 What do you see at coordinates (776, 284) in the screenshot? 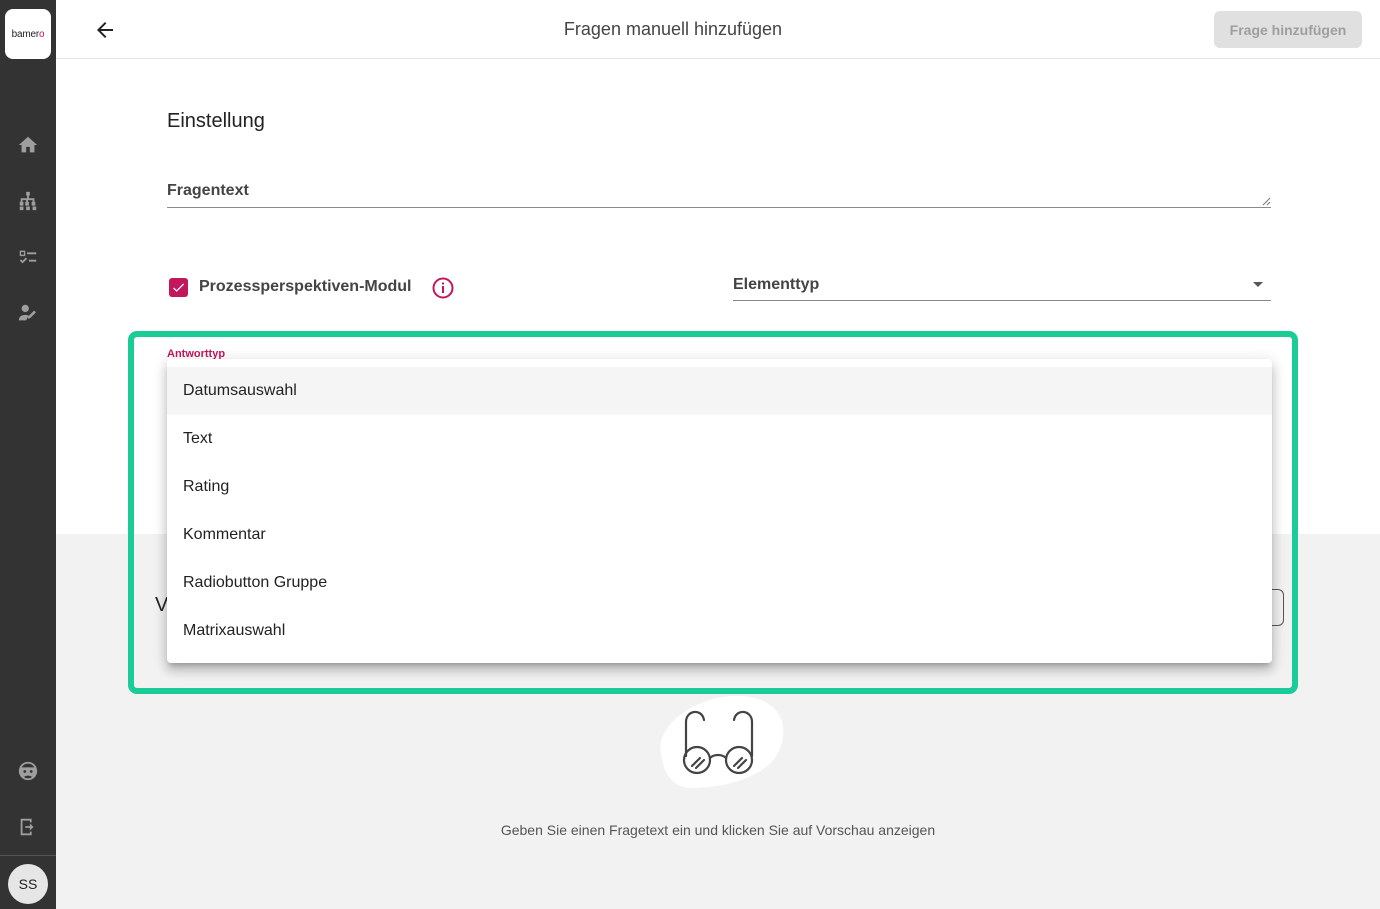
I see `element-type-label: Elementtyp` at bounding box center [776, 284].